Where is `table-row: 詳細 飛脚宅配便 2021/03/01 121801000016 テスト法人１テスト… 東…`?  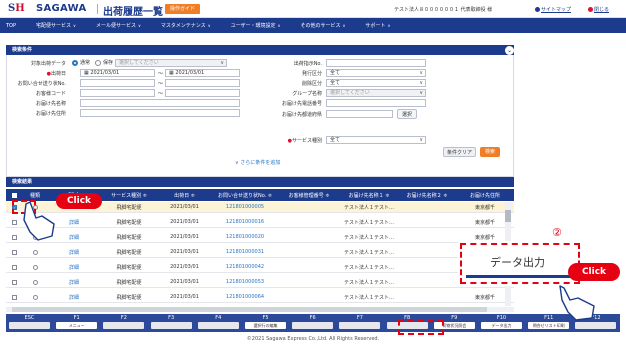
table-row: 詳細 飛脚宅配便 2021/03/01 121801000016 テスト法人１テスト… 東… is located at coordinates (260, 222).